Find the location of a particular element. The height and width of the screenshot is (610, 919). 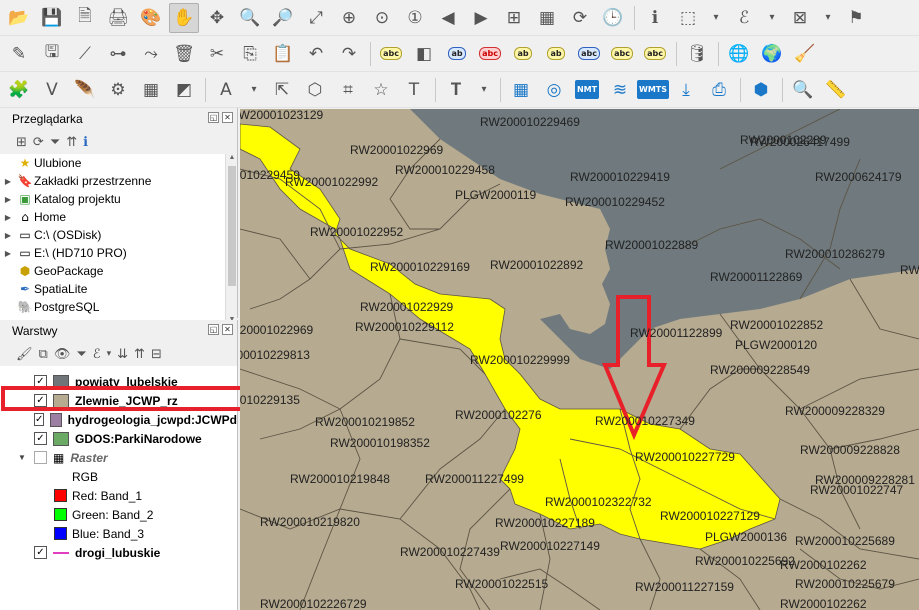

collapse-arrow-icon: ▼ is located at coordinates (22, 457).